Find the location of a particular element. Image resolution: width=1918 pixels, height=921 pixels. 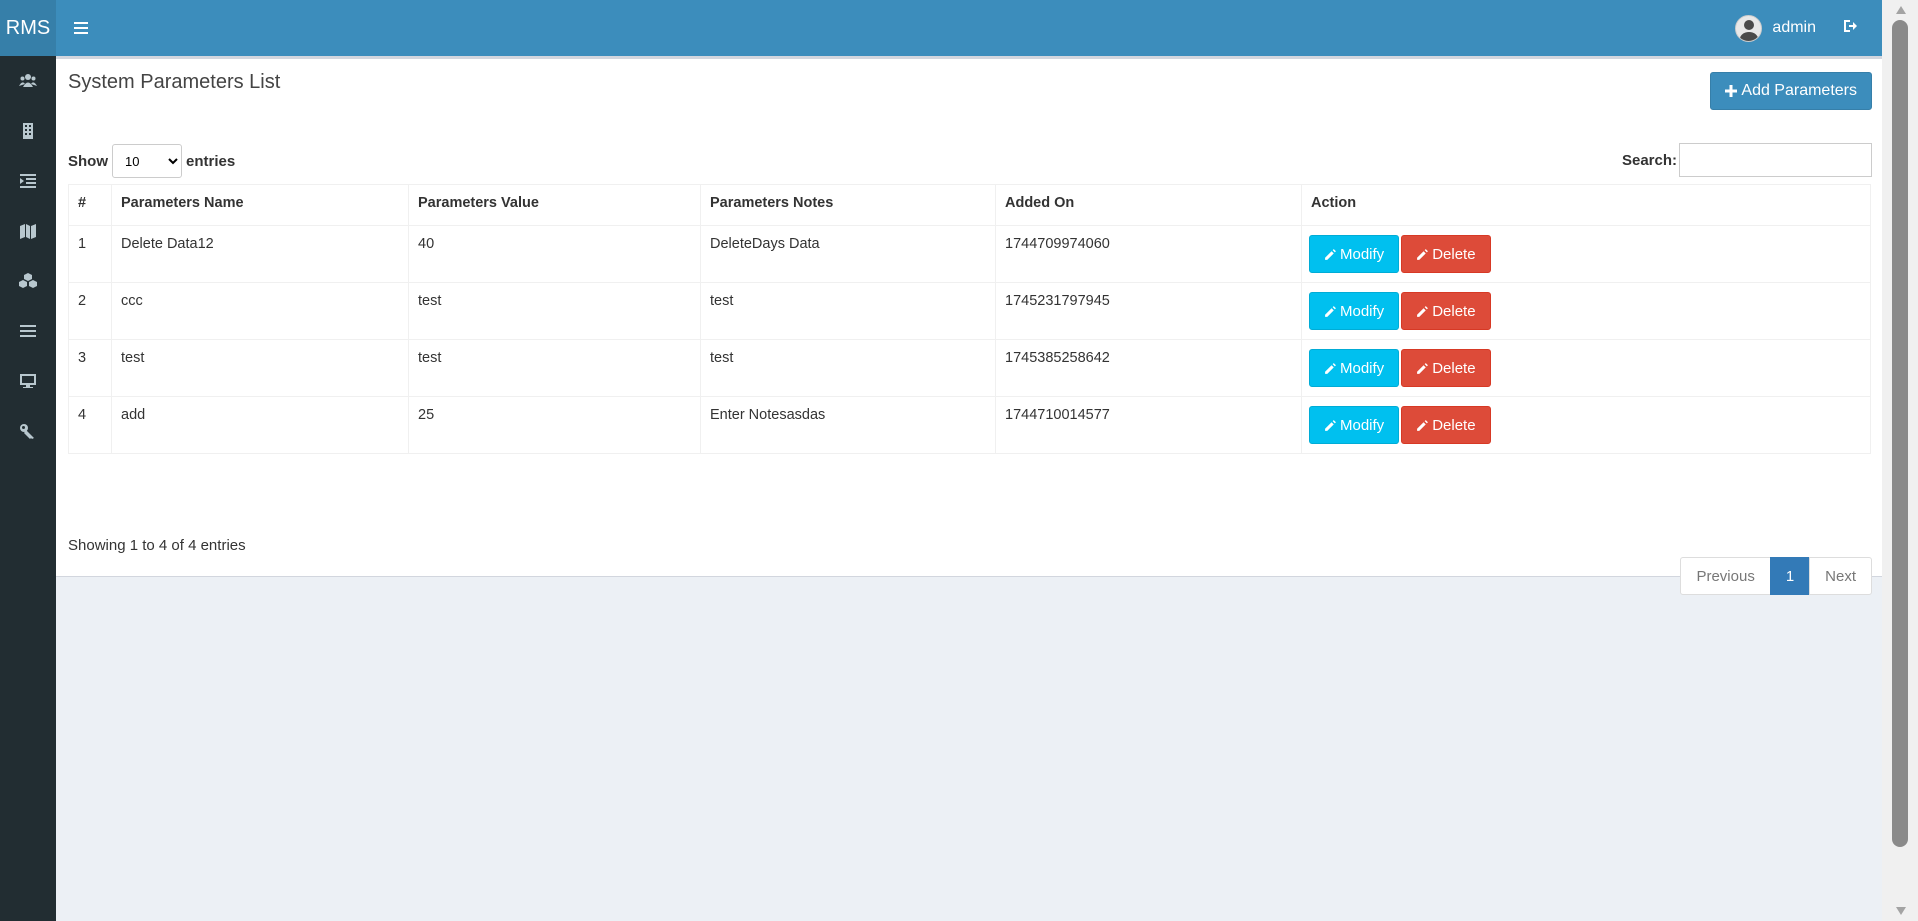

column-header-value: Parameters Value is located at coordinates (554, 205).